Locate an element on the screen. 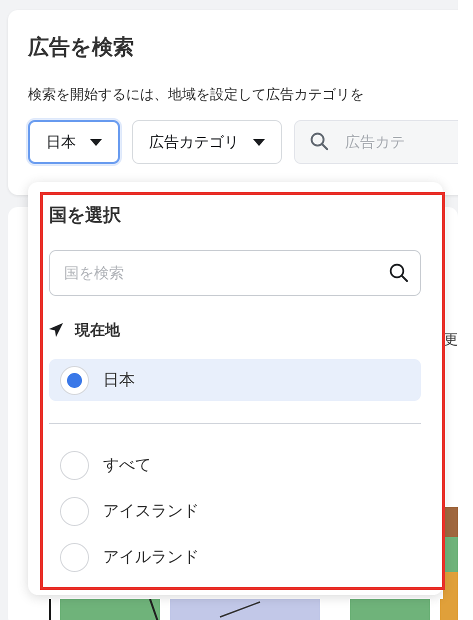 Image resolution: width=473 pixels, height=620 pixels. page-title: 広告を検索 is located at coordinates (81, 47).